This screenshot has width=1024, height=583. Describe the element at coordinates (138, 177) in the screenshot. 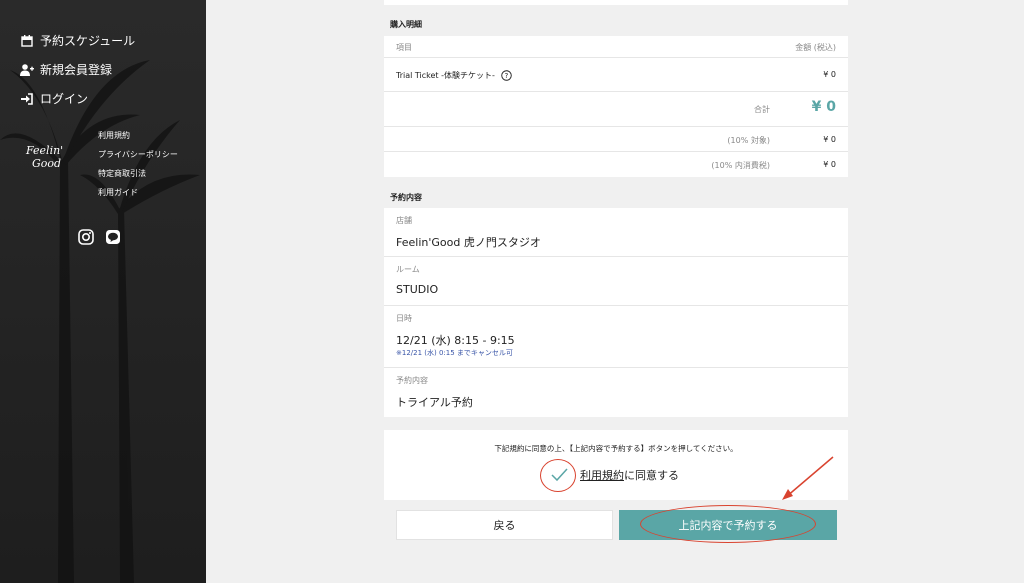

I see `link-commercial-law: 特定商取引法` at that location.